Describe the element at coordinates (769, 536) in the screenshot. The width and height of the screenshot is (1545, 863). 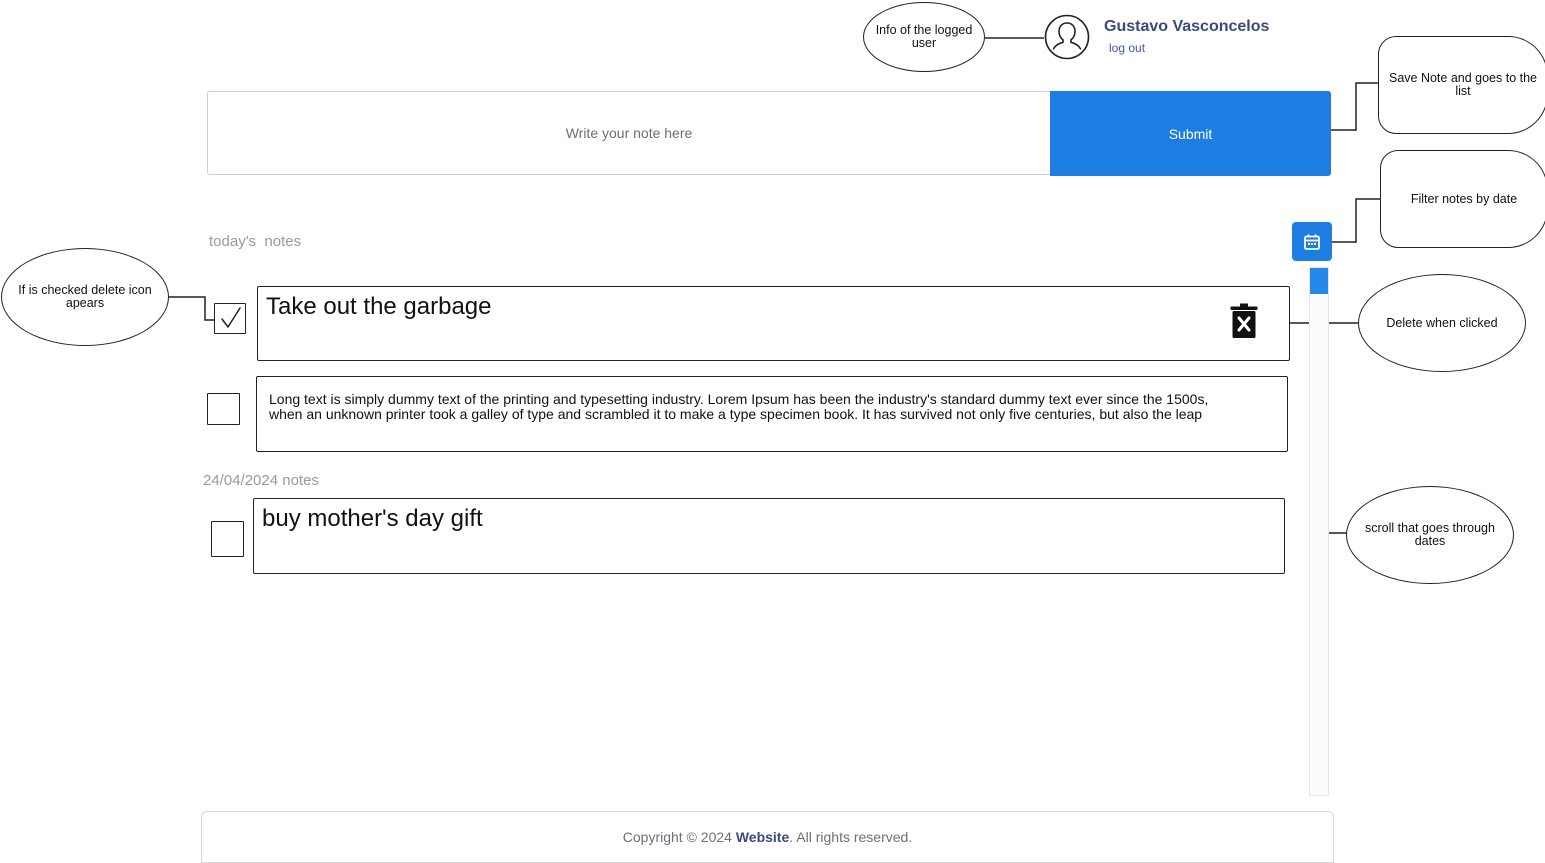
I see `note-card: buy mother's day gift` at that location.